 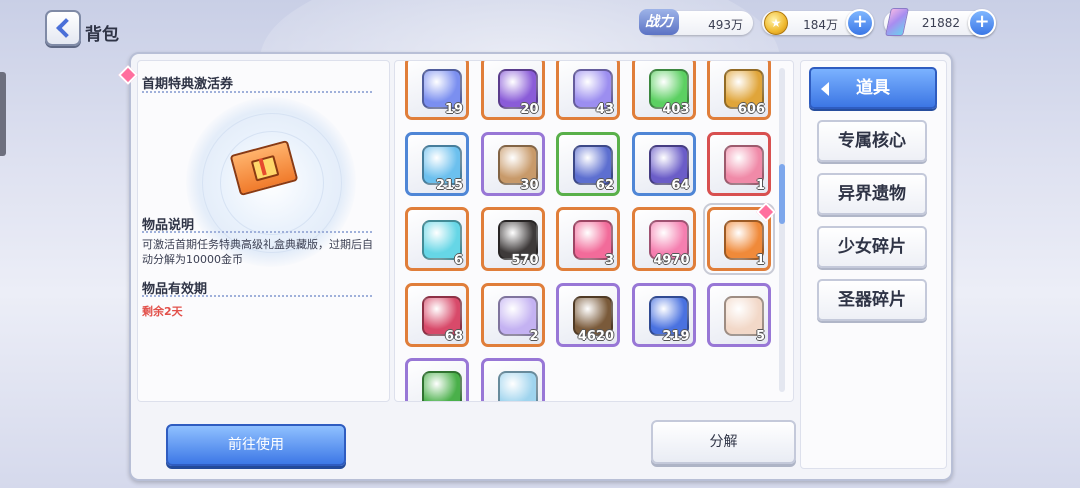 What do you see at coordinates (723, 442) in the screenshot?
I see `decompose-button: 分解` at bounding box center [723, 442].